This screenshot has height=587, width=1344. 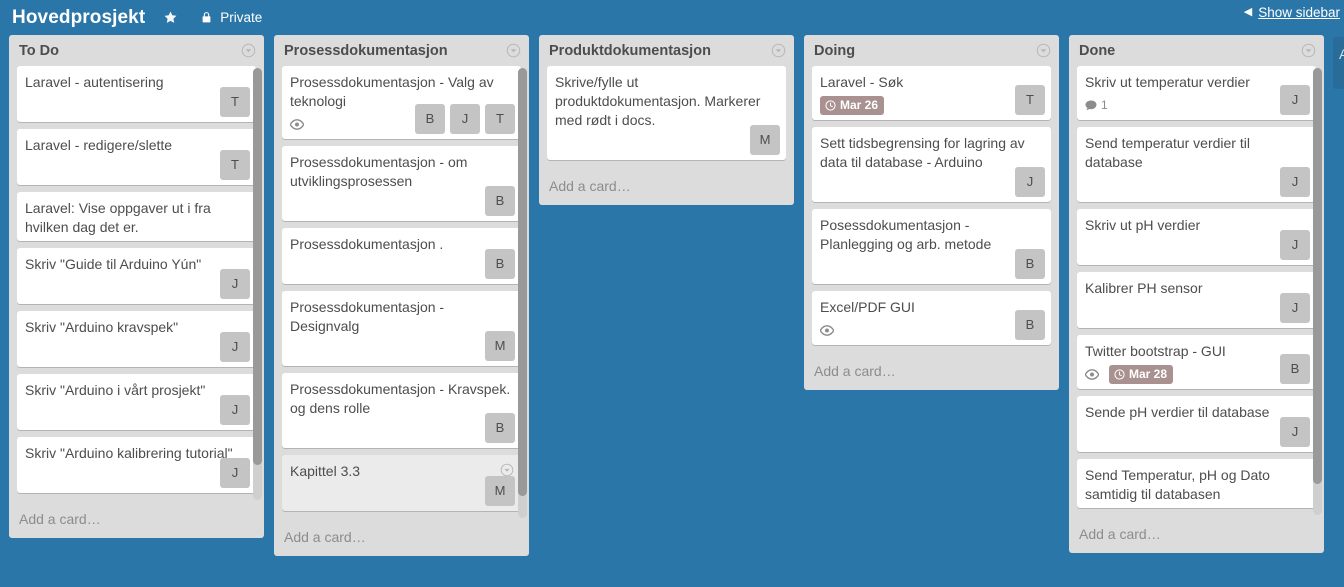 What do you see at coordinates (401, 256) in the screenshot?
I see `card: Prosessdokumentasjon . B` at bounding box center [401, 256].